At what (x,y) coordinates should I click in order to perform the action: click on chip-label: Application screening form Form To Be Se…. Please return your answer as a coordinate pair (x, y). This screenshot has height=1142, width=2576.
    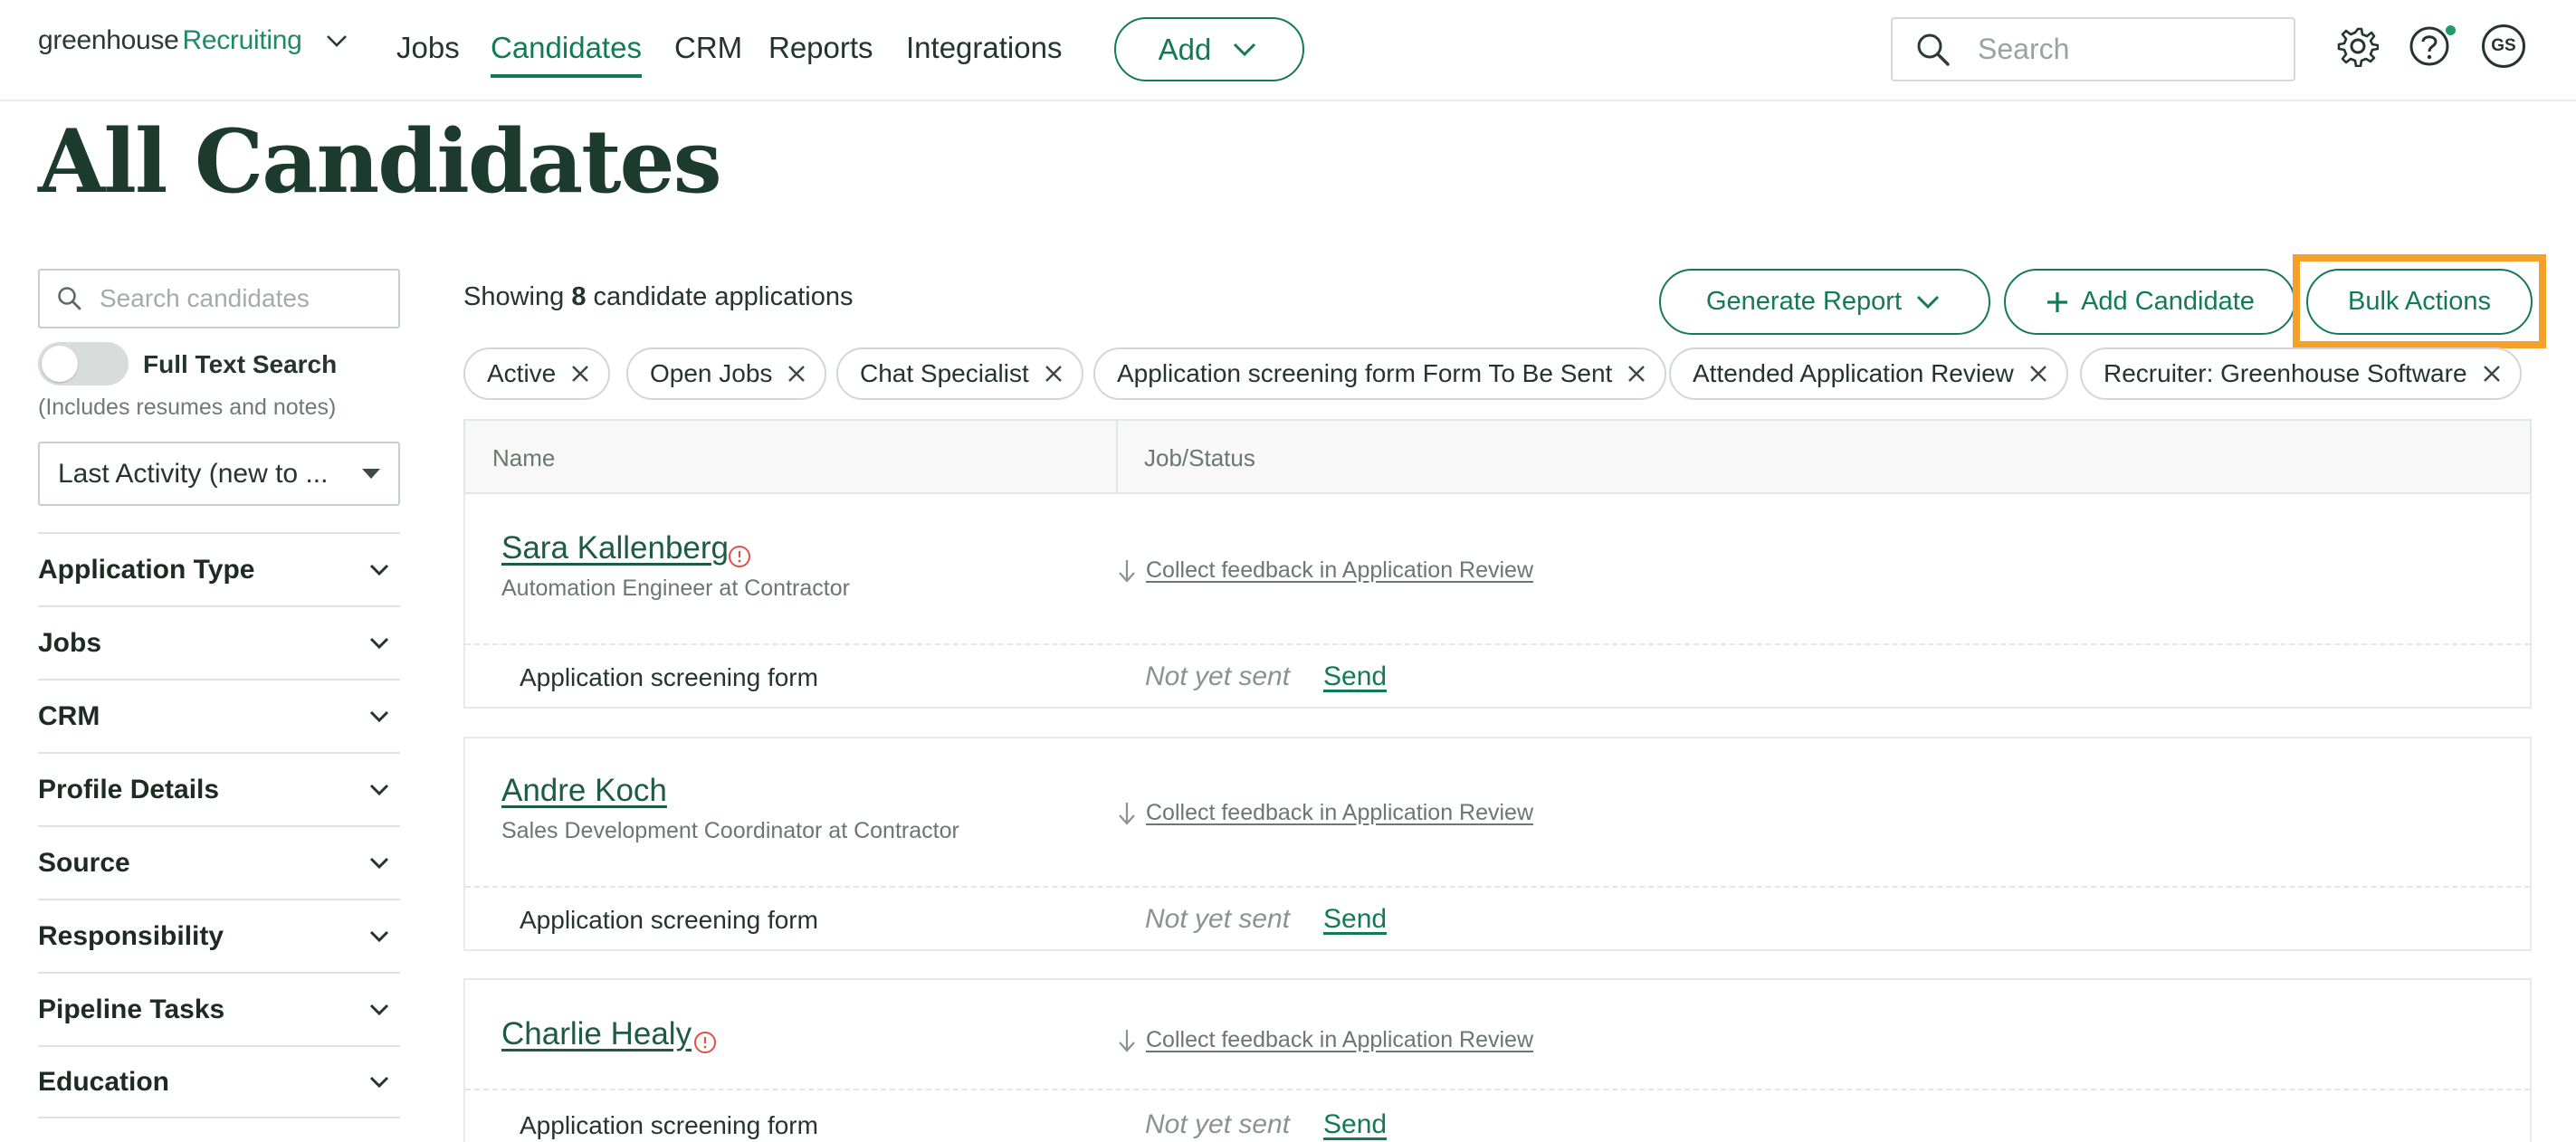
    Looking at the image, I should click on (1365, 373).